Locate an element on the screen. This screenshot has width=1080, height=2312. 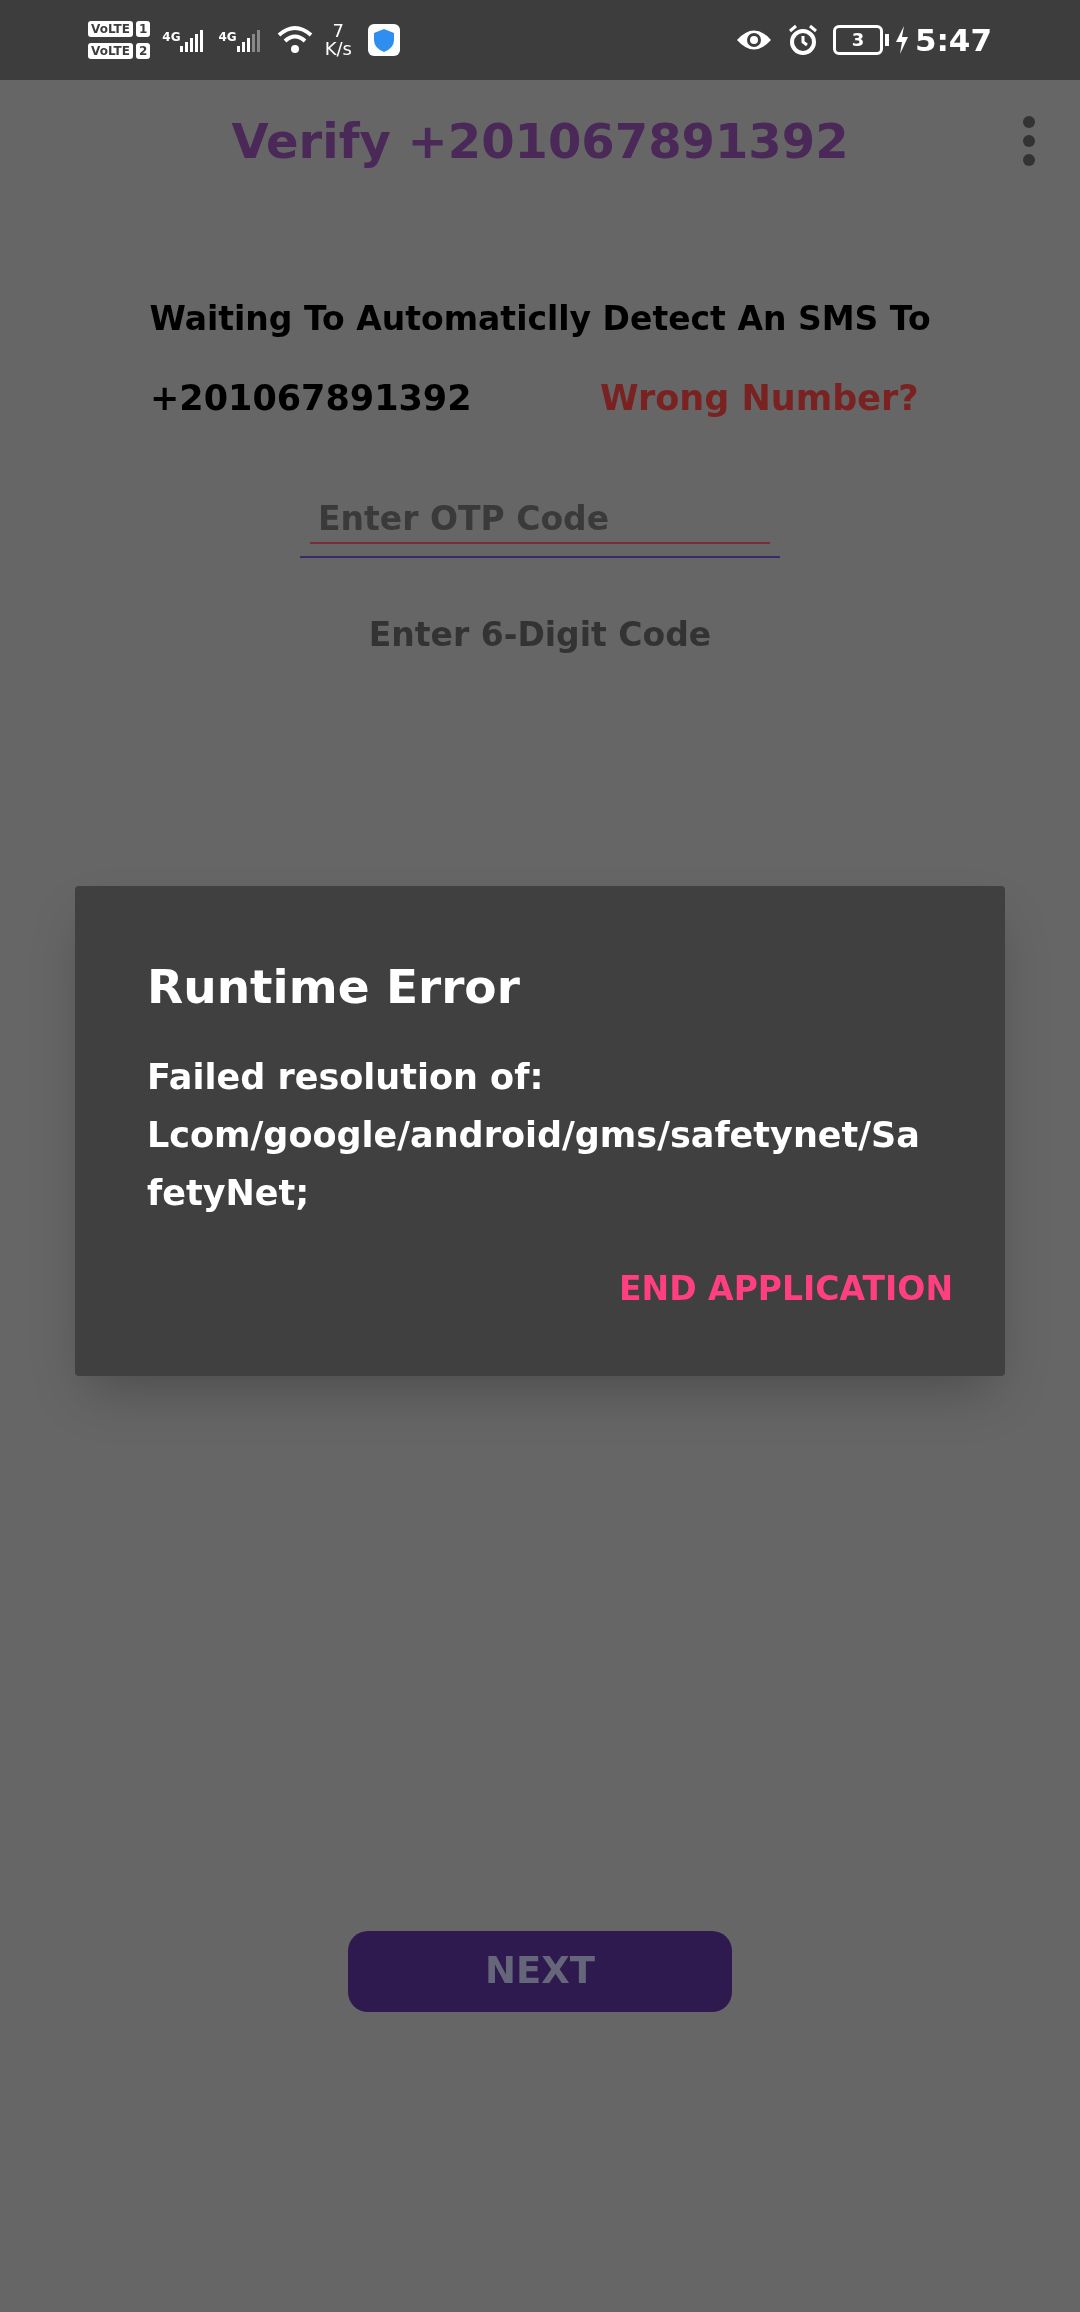
more-options-icon is located at coordinates (1029, 141).